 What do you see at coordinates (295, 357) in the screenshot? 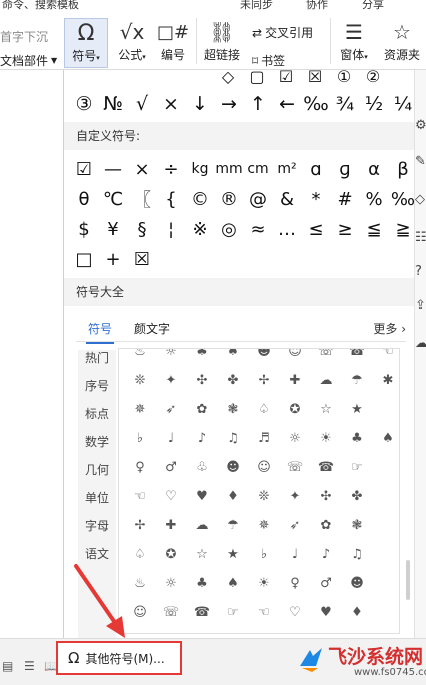
I see `symbol-cell: ☺` at bounding box center [295, 357].